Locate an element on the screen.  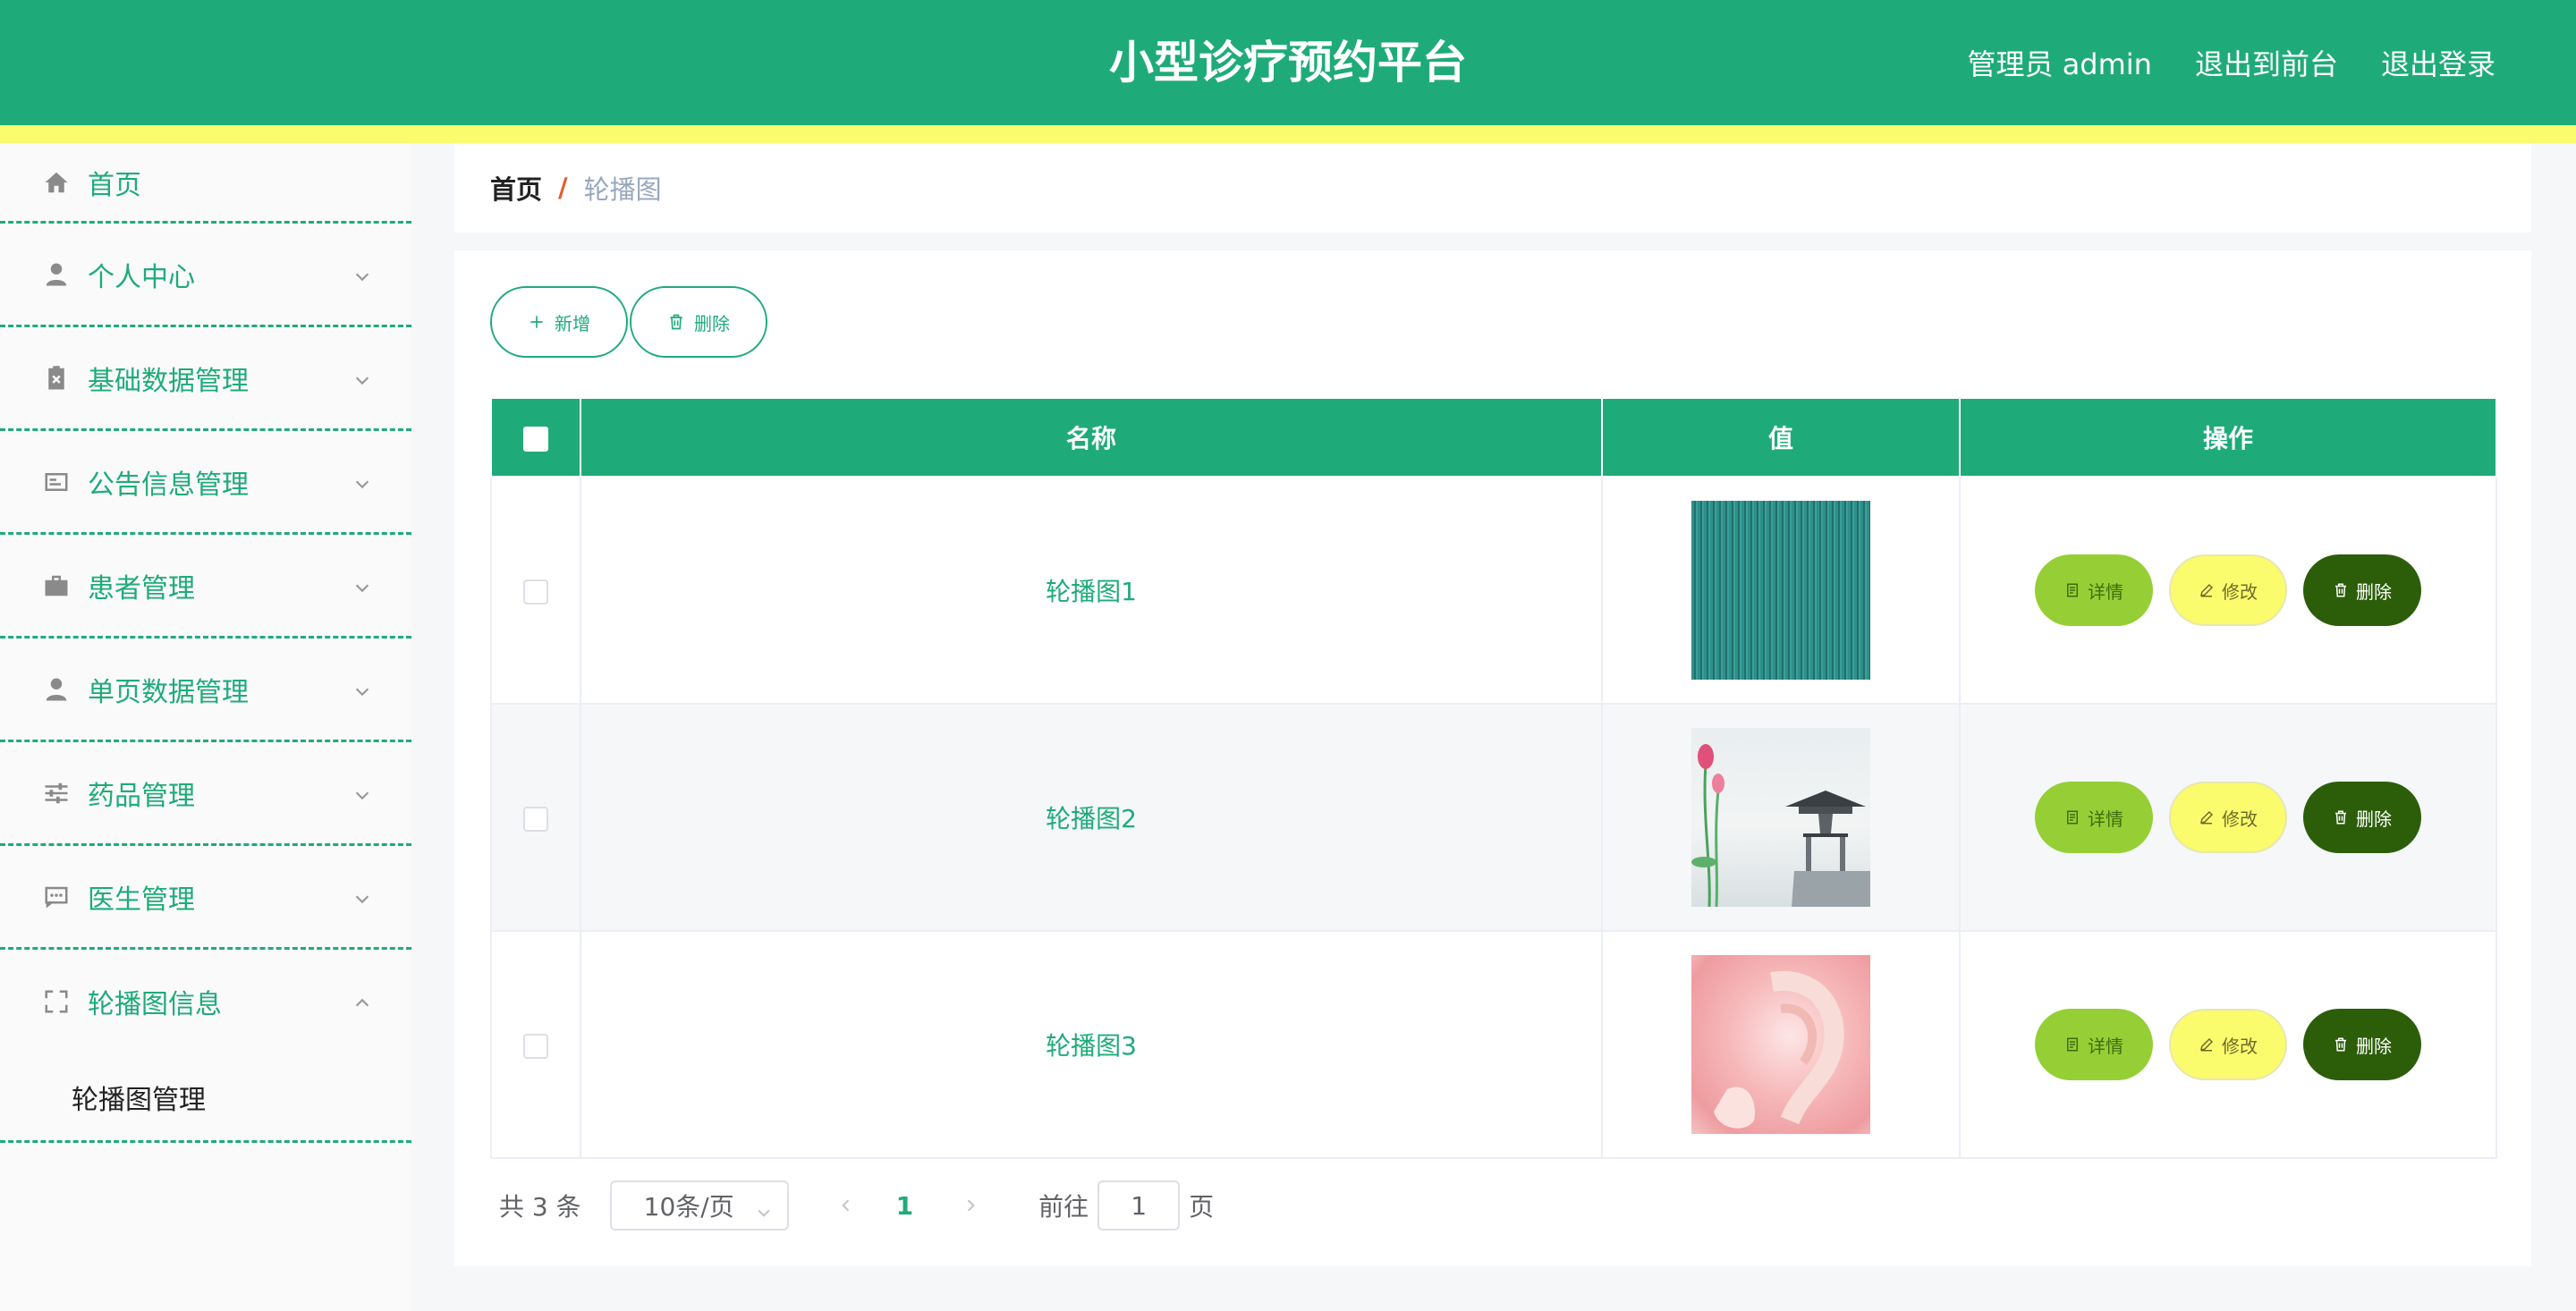
chevron-right-icon is located at coordinates (971, 1205).